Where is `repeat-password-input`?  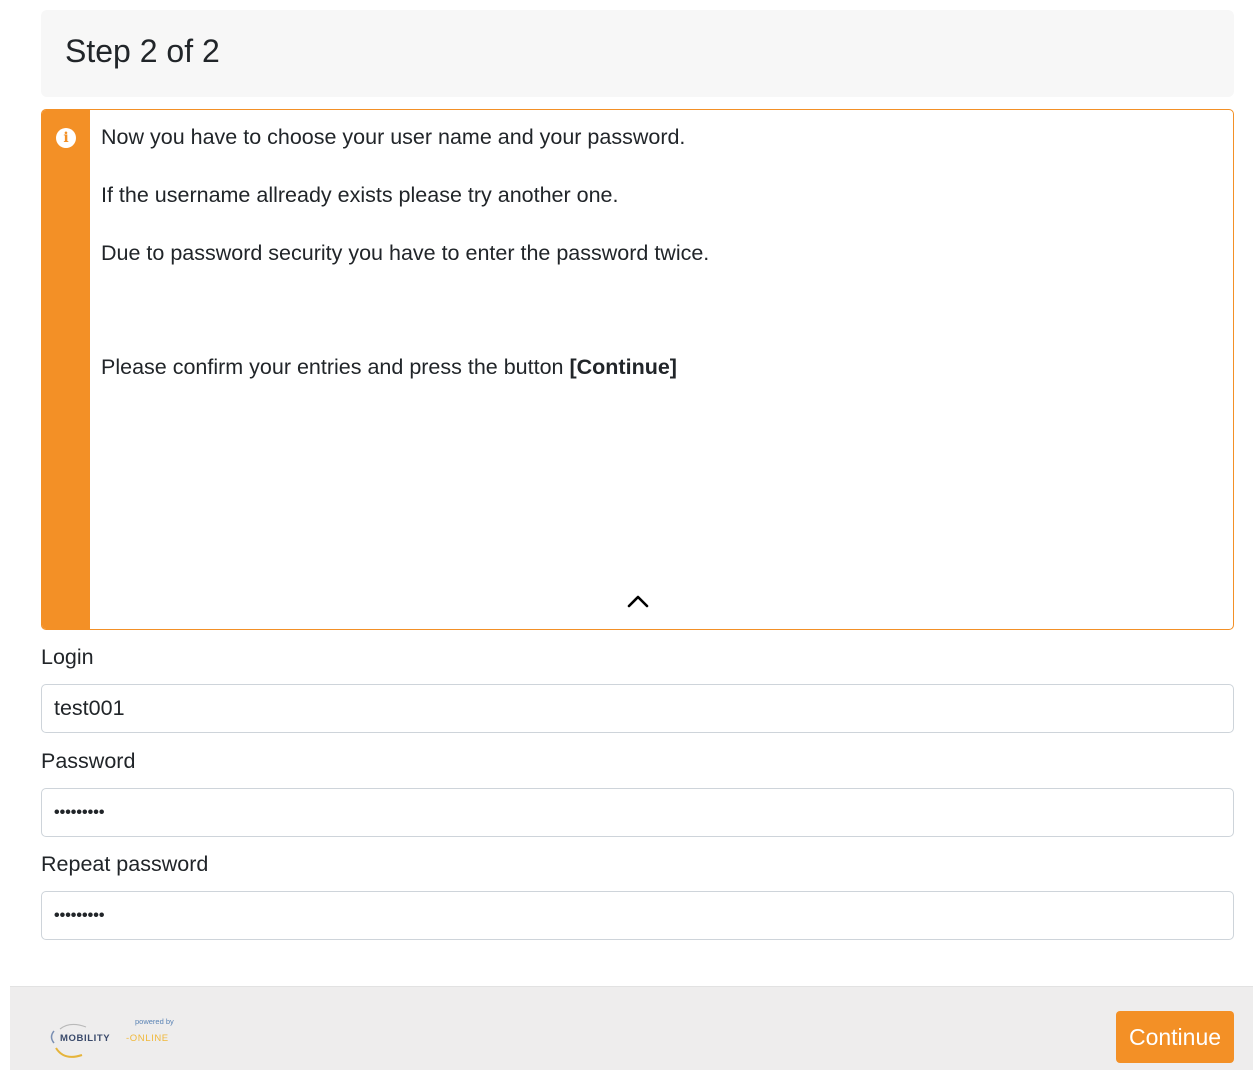
repeat-password-input is located at coordinates (637, 915).